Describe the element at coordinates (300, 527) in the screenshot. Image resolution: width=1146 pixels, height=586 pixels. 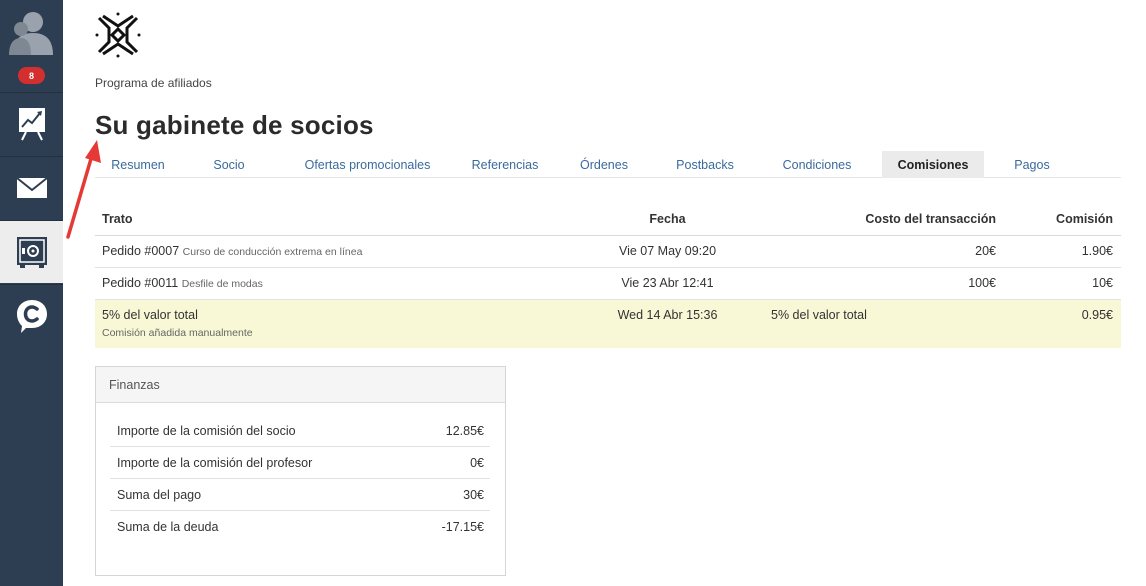
I see `finance-row: Suma de la deuda -17.15€` at that location.